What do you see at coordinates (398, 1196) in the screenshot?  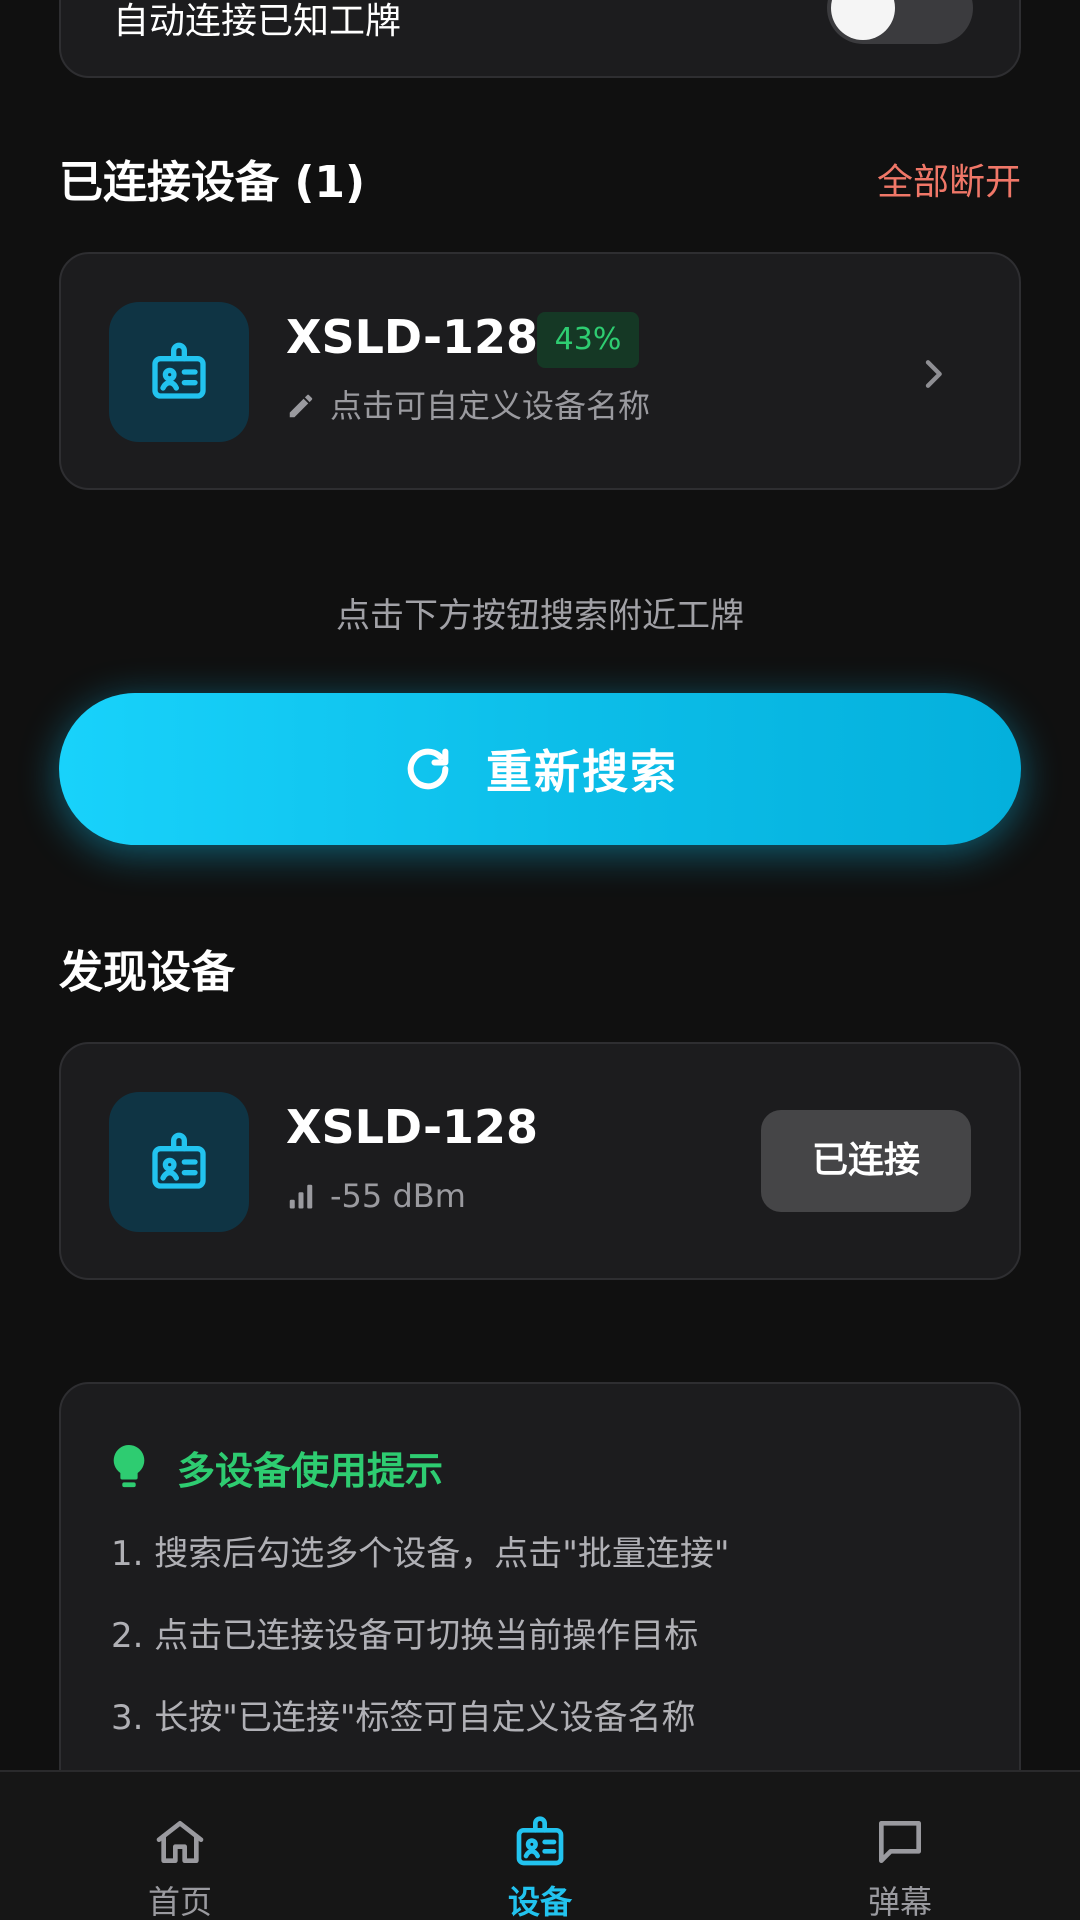 I see `signal-strength: -55 dBm` at bounding box center [398, 1196].